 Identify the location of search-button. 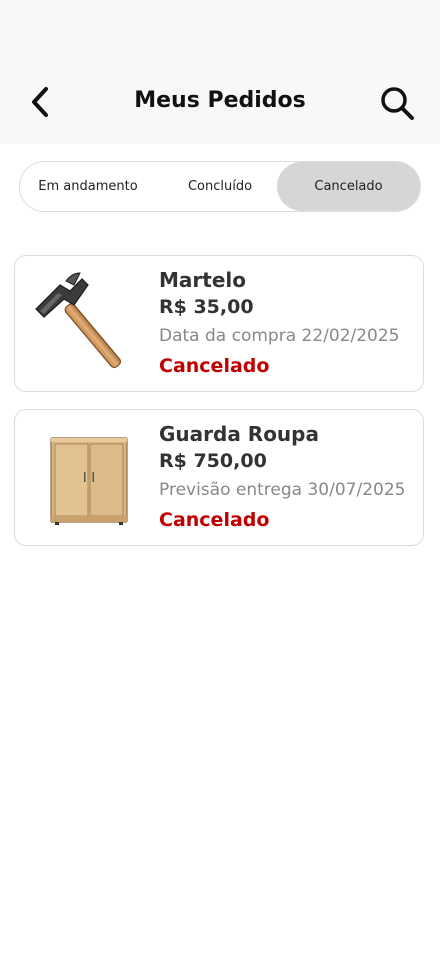
(397, 103).